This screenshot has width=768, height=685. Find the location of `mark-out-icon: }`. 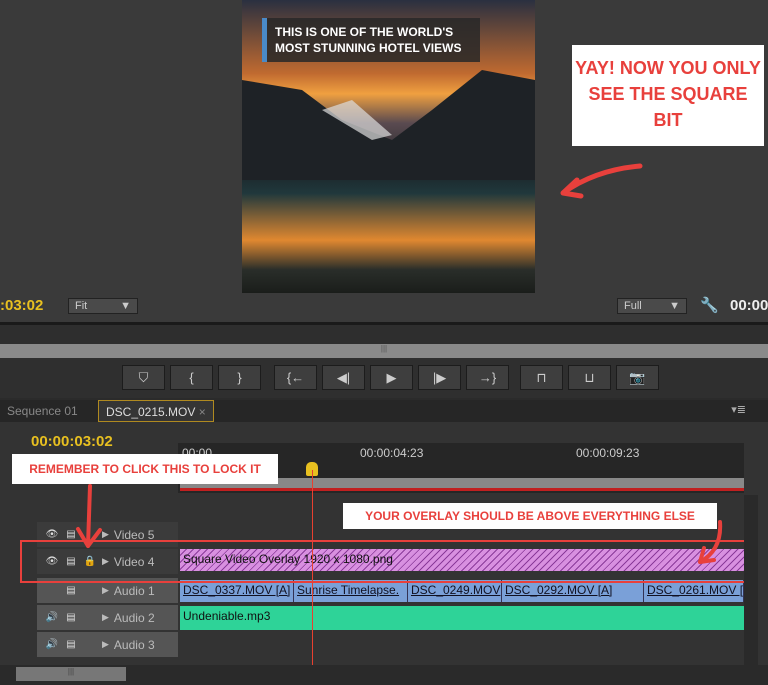

mark-out-icon: } is located at coordinates (239, 377).